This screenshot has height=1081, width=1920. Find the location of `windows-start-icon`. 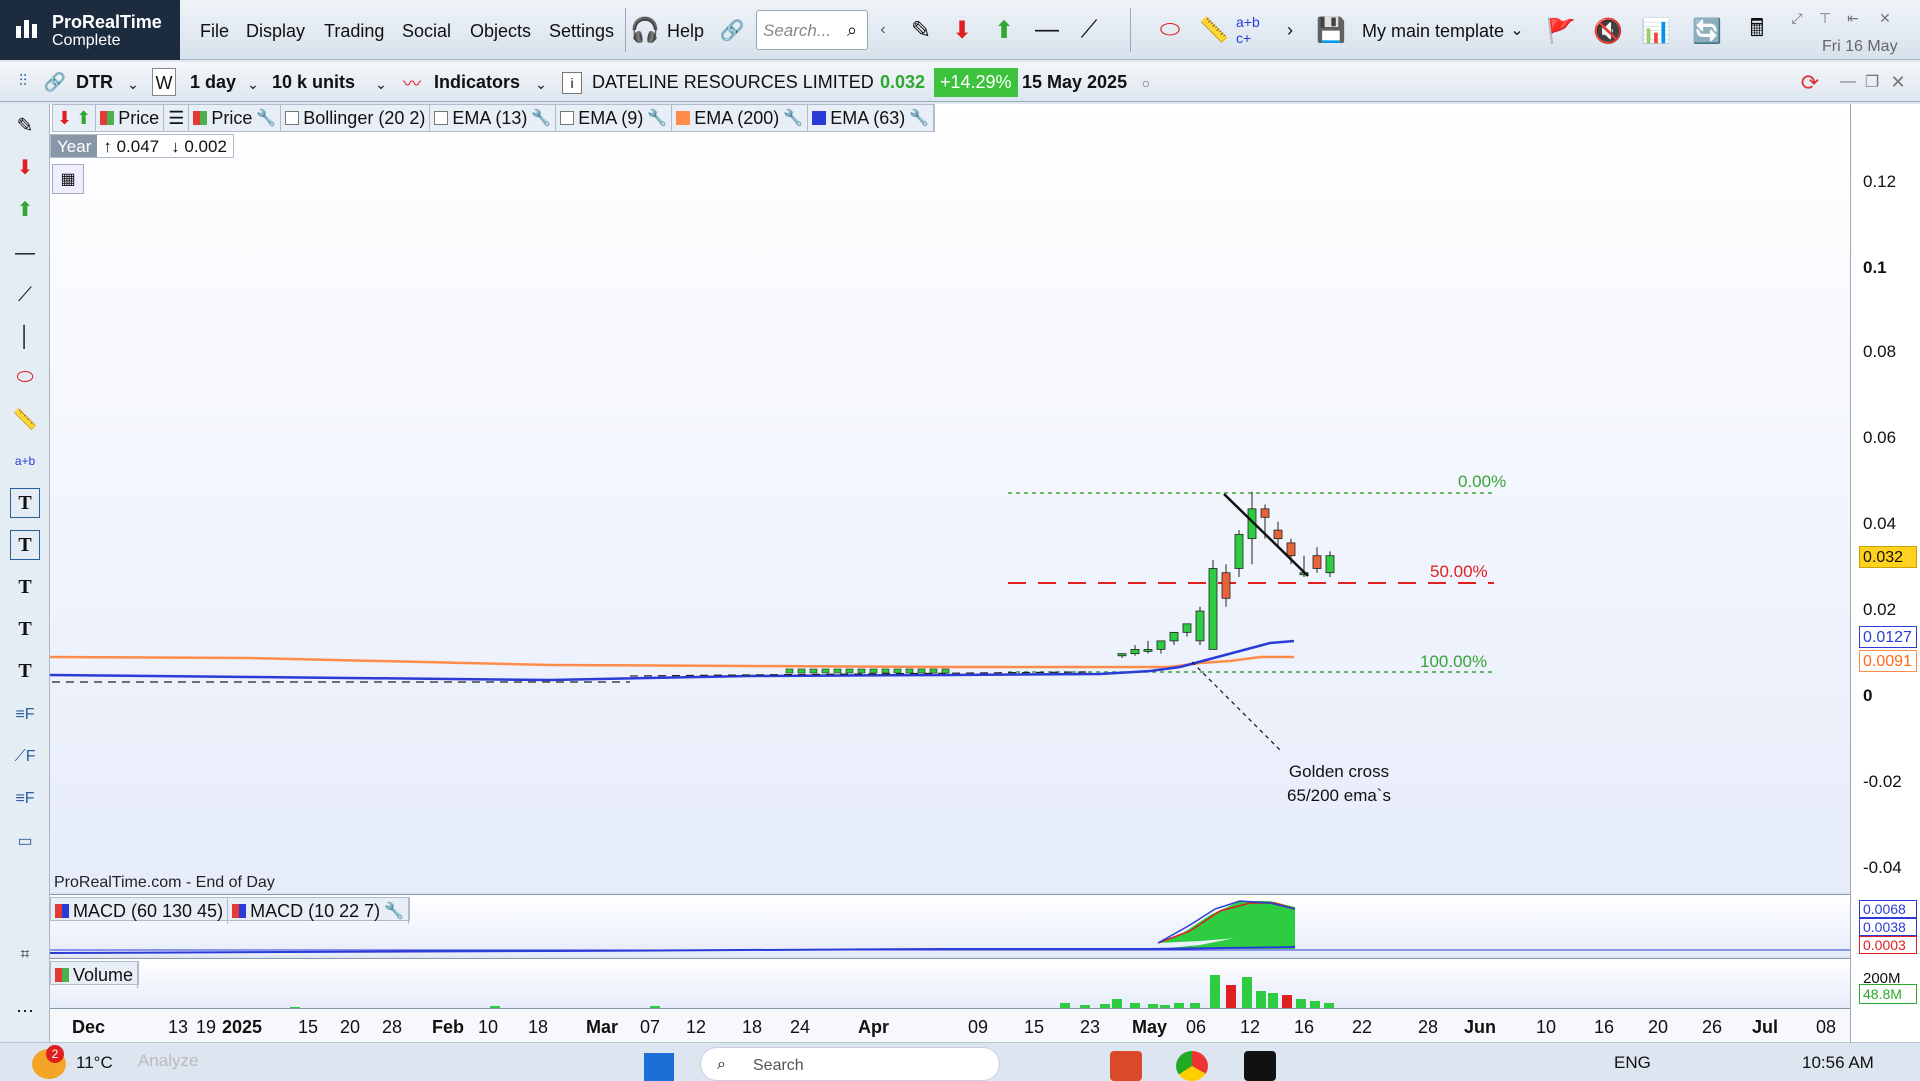

windows-start-icon is located at coordinates (659, 1067).